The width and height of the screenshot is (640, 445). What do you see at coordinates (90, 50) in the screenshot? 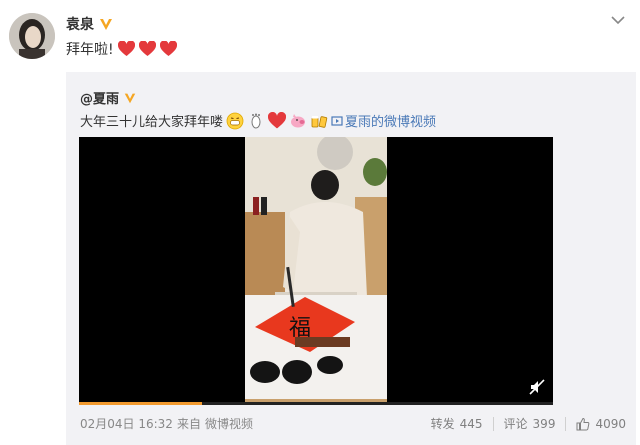
I see `post-text: 拜年啦!` at bounding box center [90, 50].